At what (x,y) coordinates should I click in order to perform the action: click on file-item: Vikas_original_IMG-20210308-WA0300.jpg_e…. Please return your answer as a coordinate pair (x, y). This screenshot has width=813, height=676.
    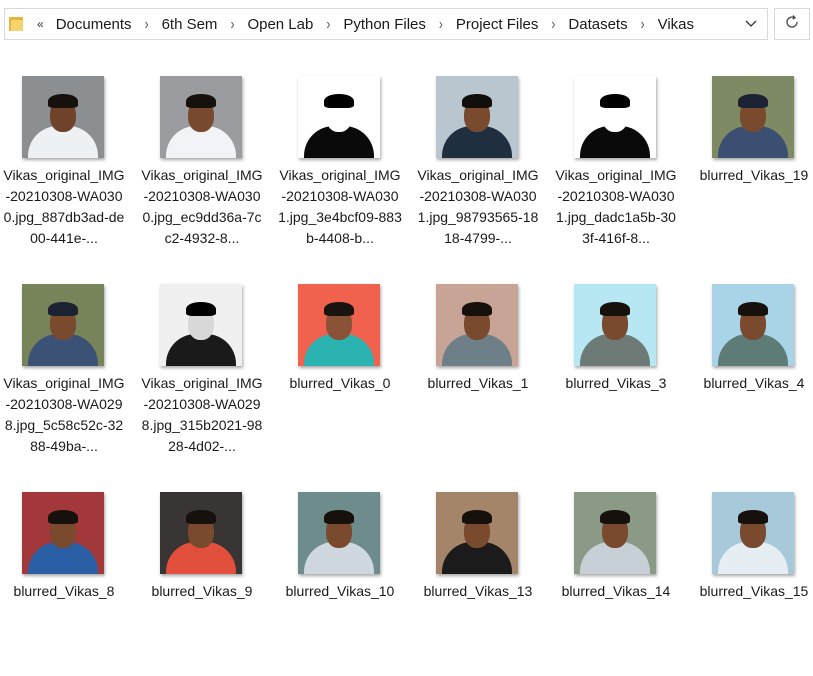
    Looking at the image, I should click on (202, 160).